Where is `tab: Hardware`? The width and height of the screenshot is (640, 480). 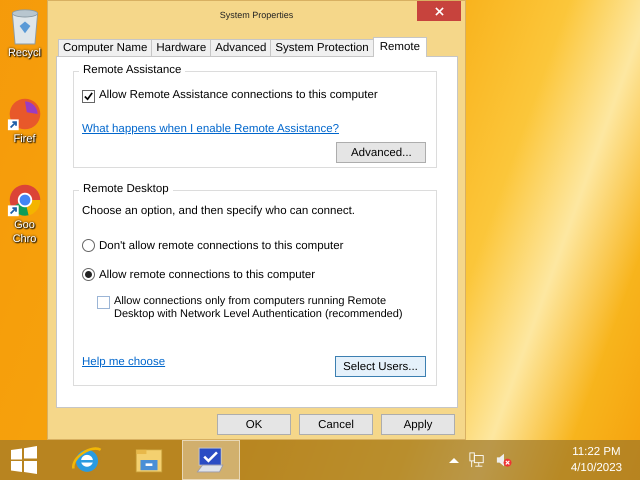
tab: Hardware is located at coordinates (181, 47).